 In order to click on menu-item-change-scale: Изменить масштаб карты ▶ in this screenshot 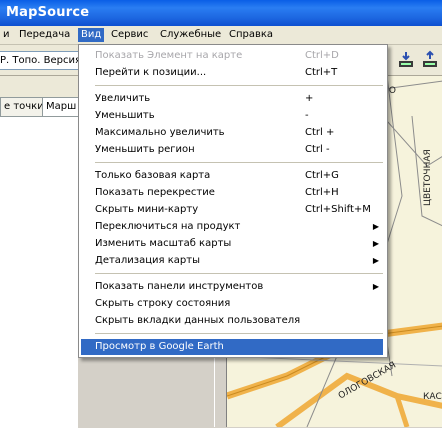, I will do `click(232, 244)`.